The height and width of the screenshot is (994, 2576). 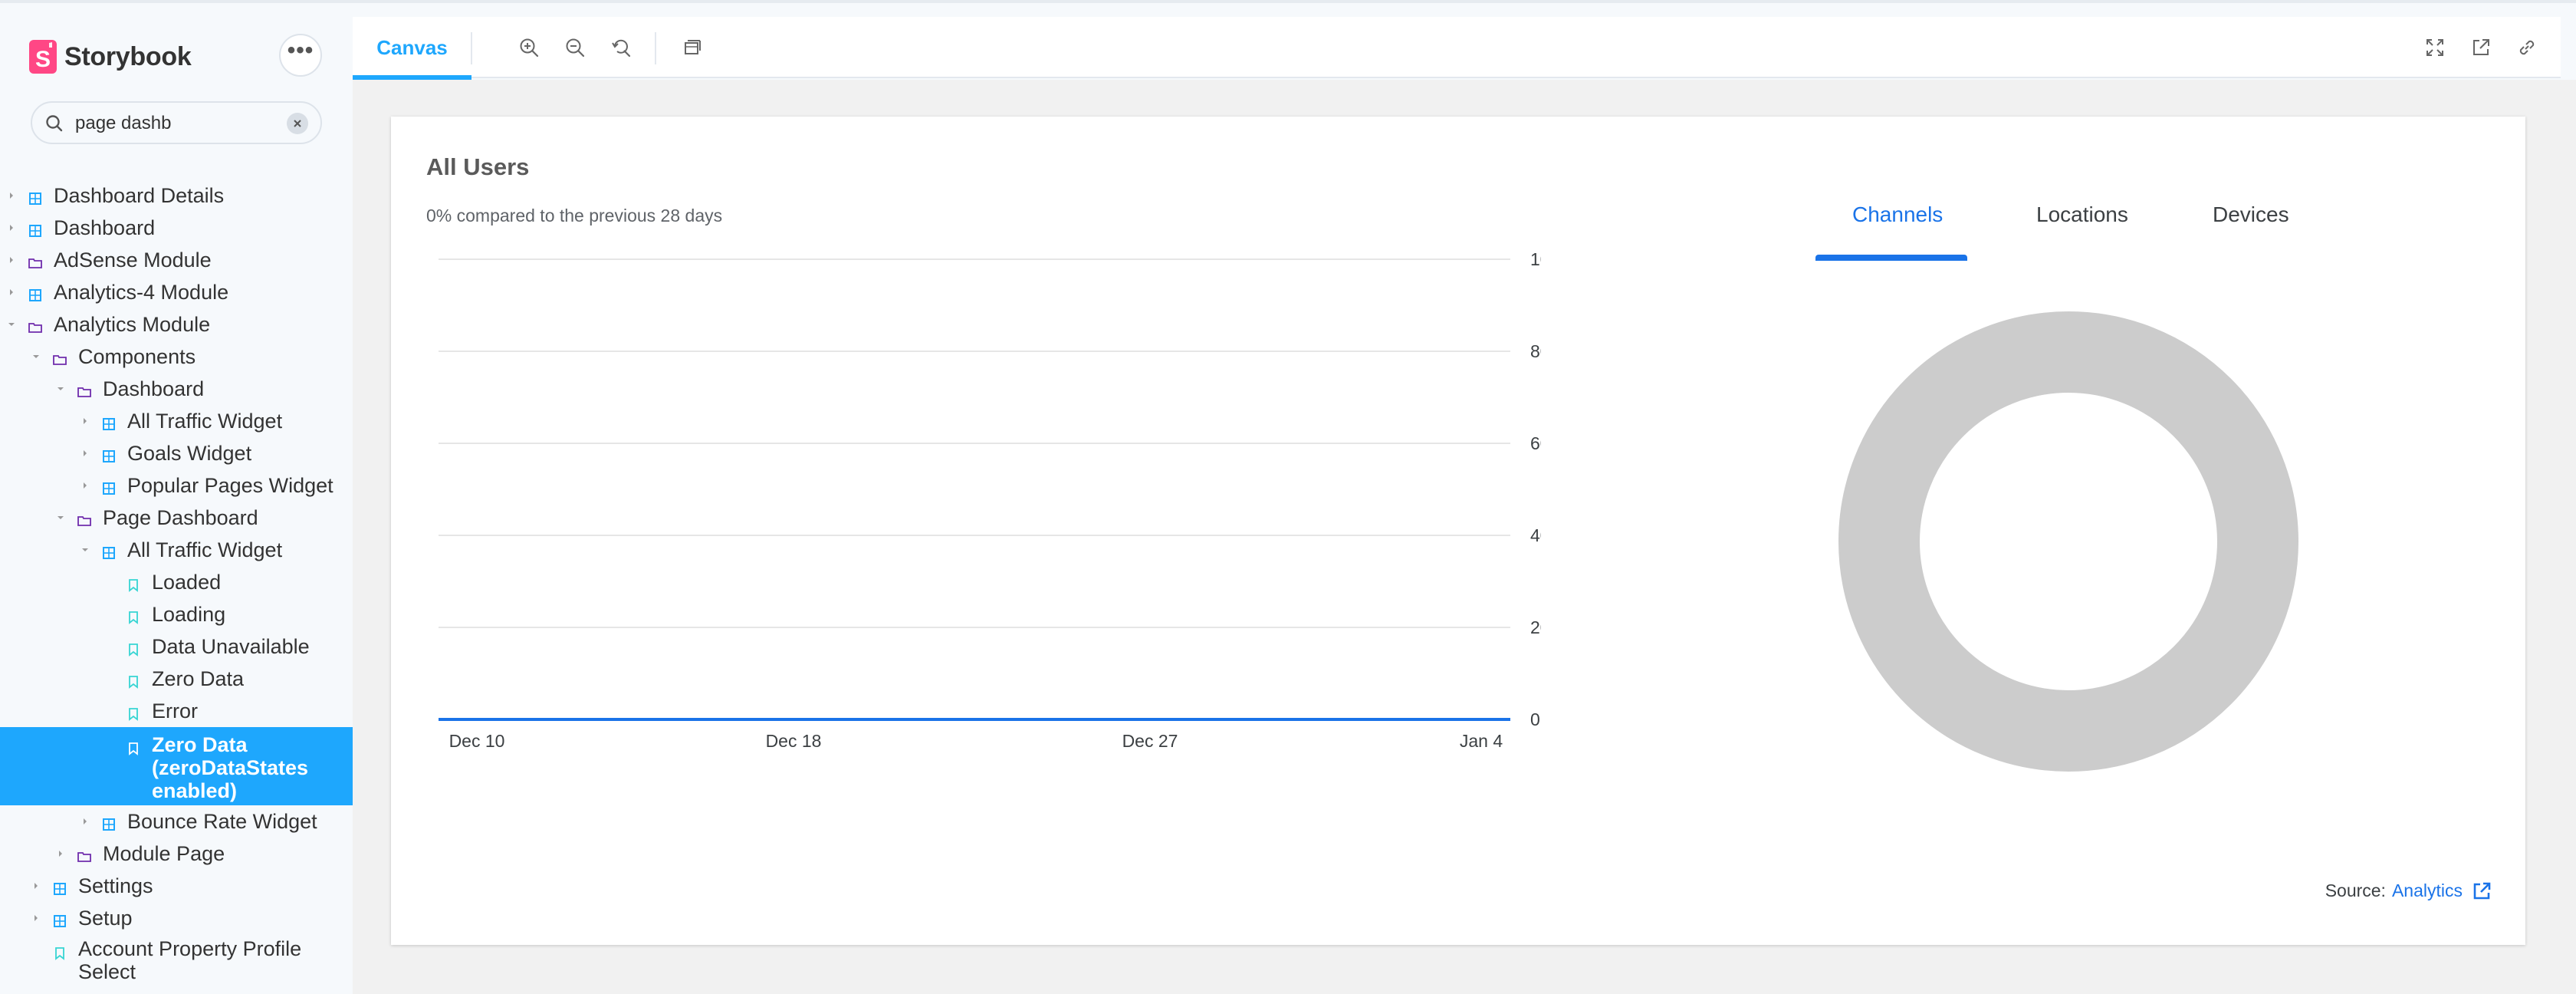 What do you see at coordinates (2482, 891) in the screenshot?
I see `external-link-icon` at bounding box center [2482, 891].